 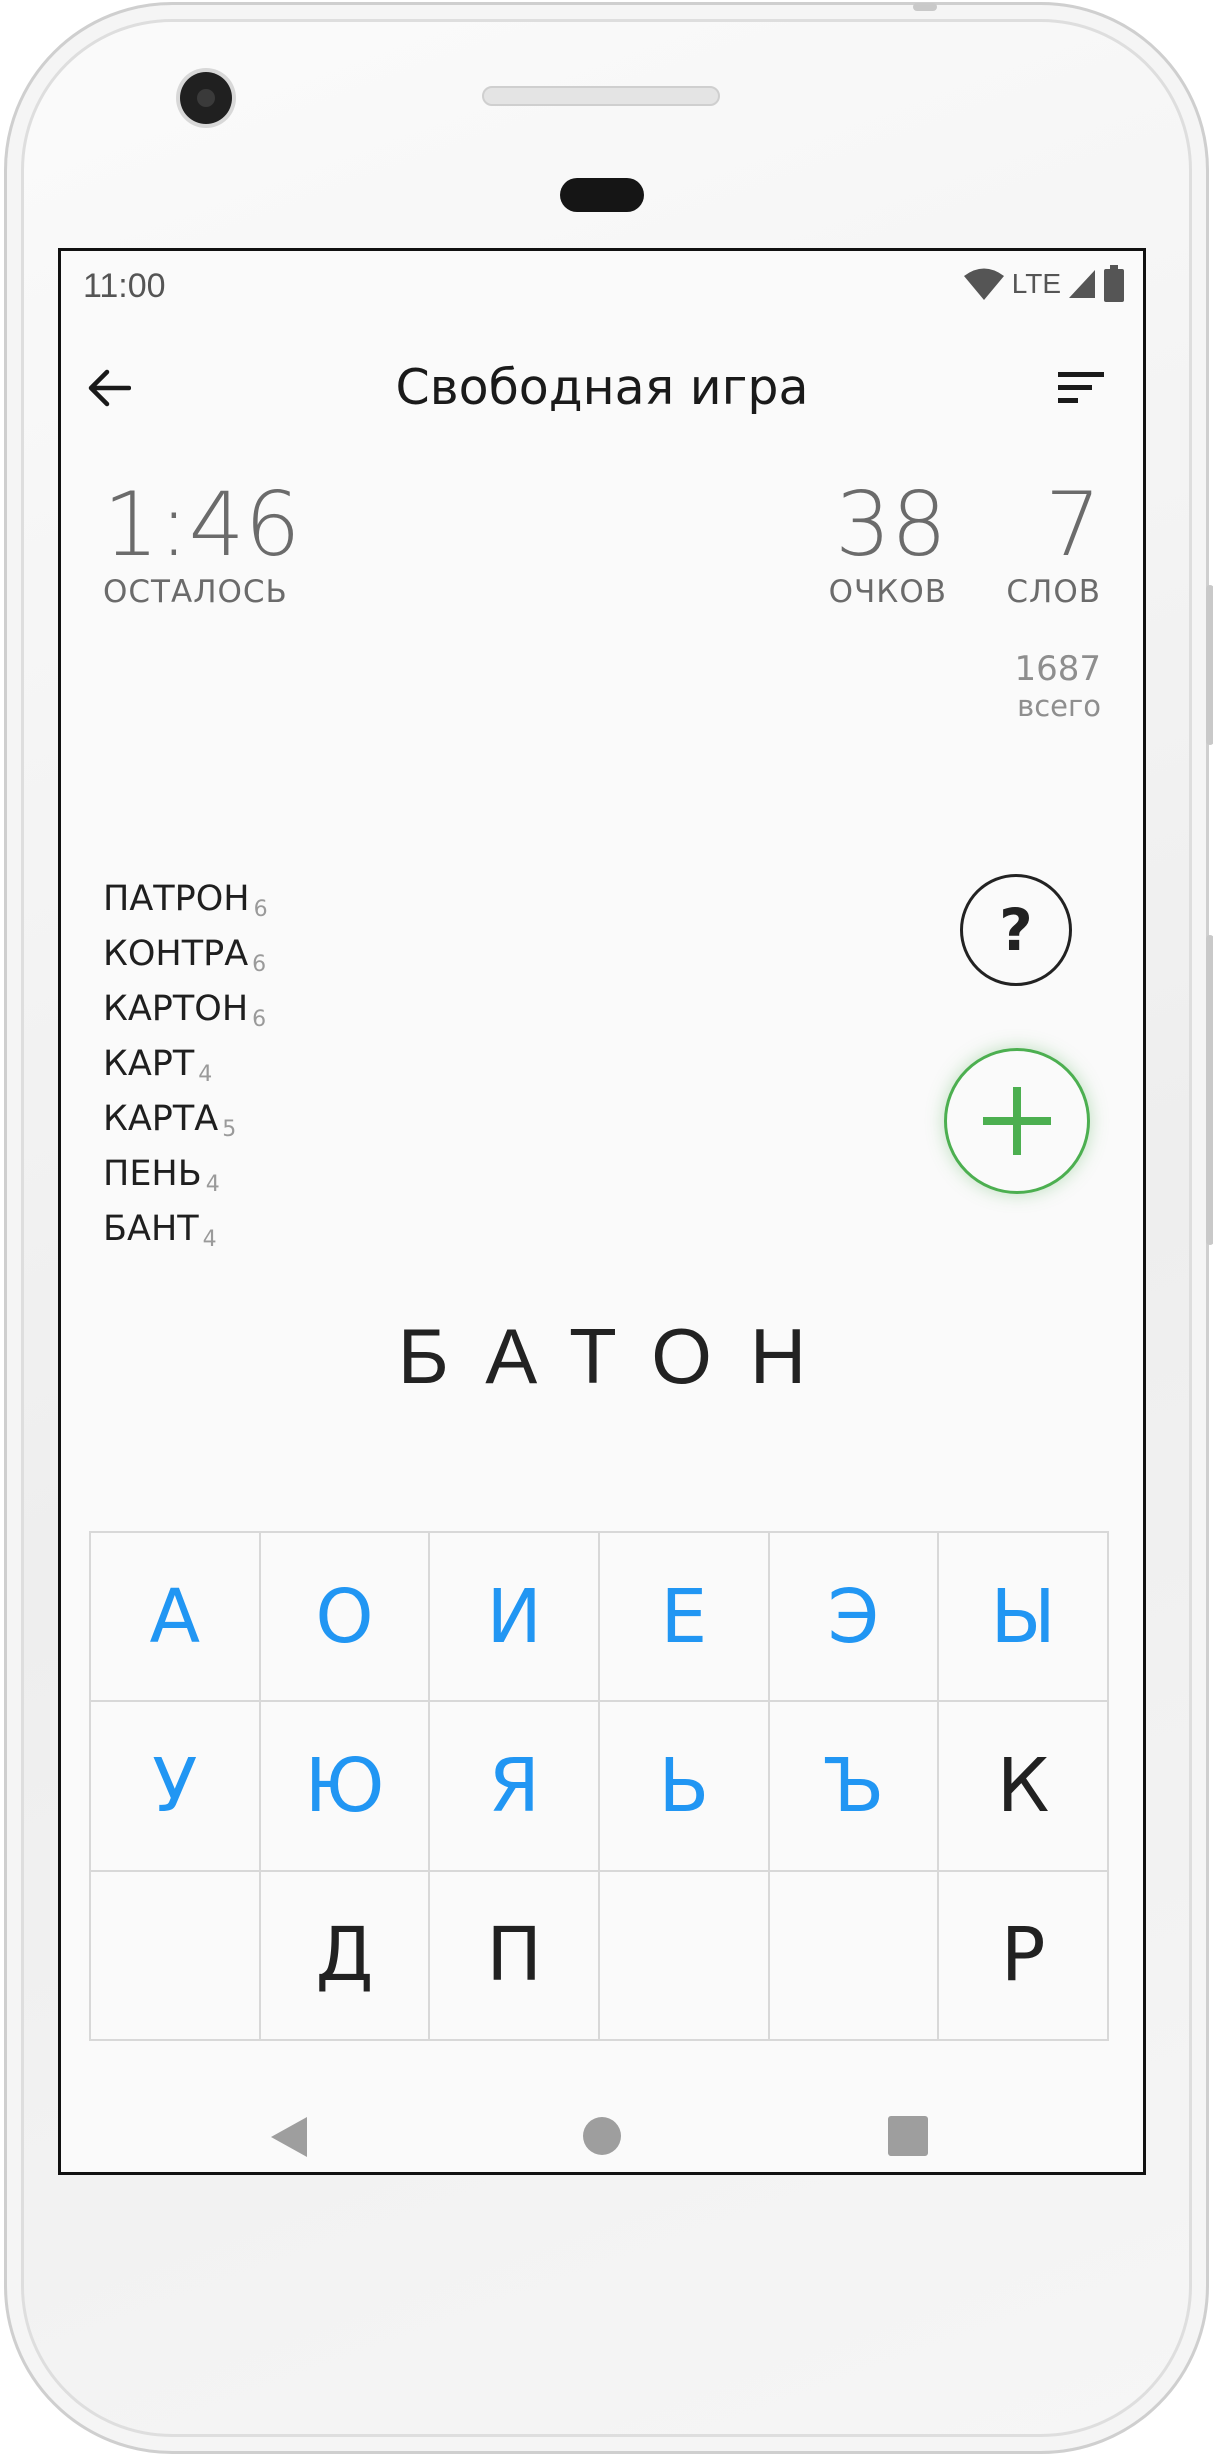 I want to click on system-nav-bar, so click(x=602, y=2136).